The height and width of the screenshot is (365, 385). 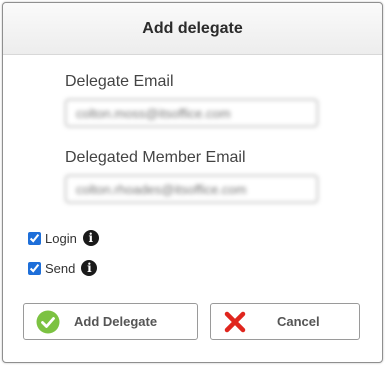 I want to click on cancel-label: Cancel, so click(x=298, y=321).